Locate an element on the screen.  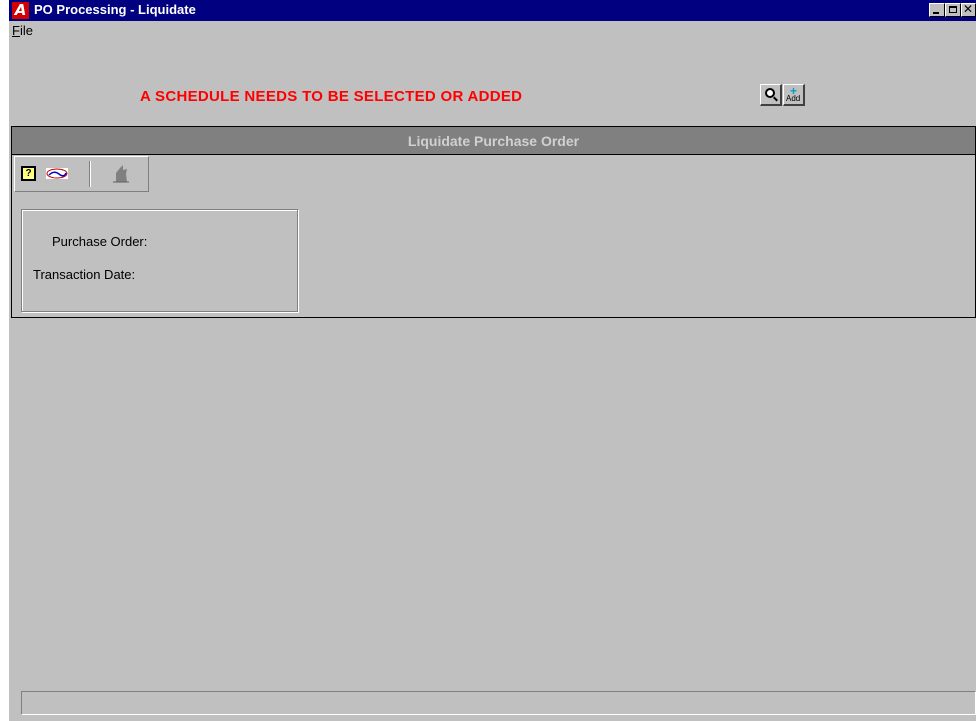
menu-bar is located at coordinates (492, 31).